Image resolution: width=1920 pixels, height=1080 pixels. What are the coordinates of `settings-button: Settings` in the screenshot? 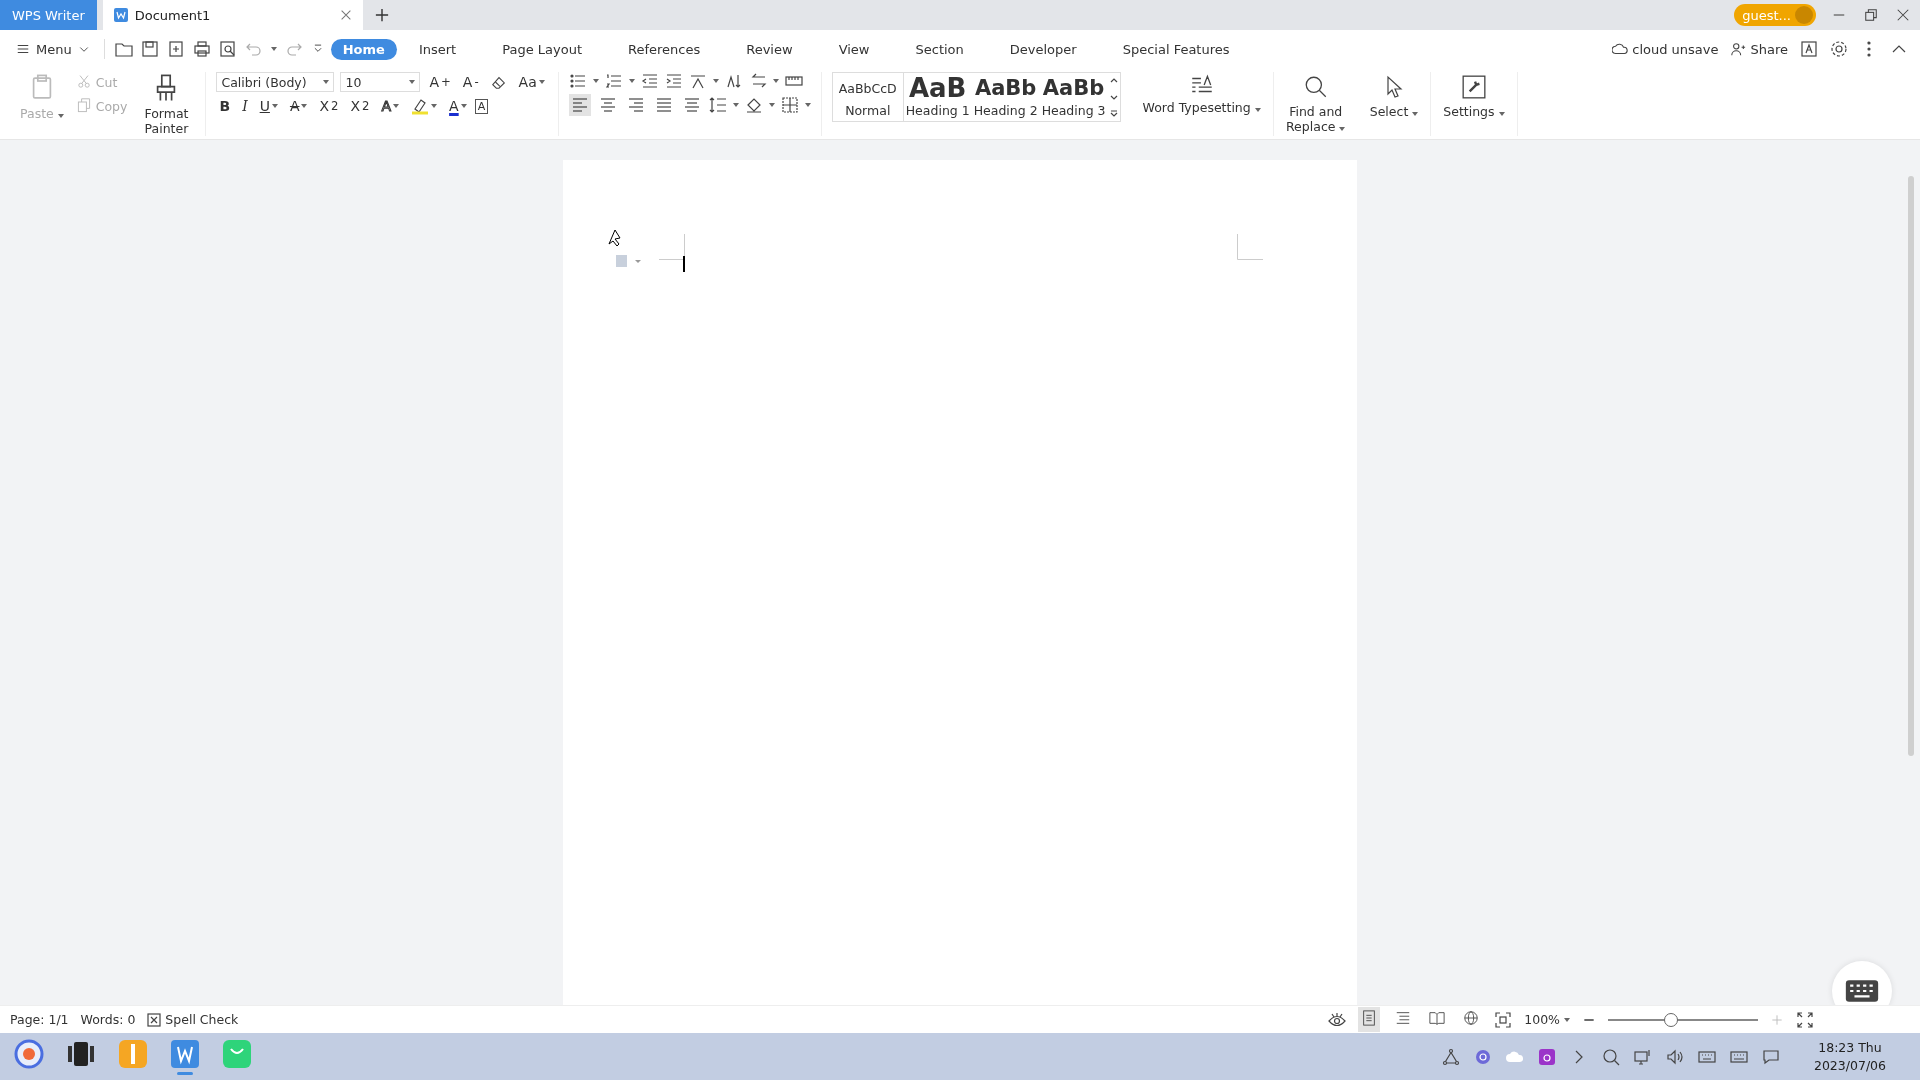 It's located at (1474, 96).